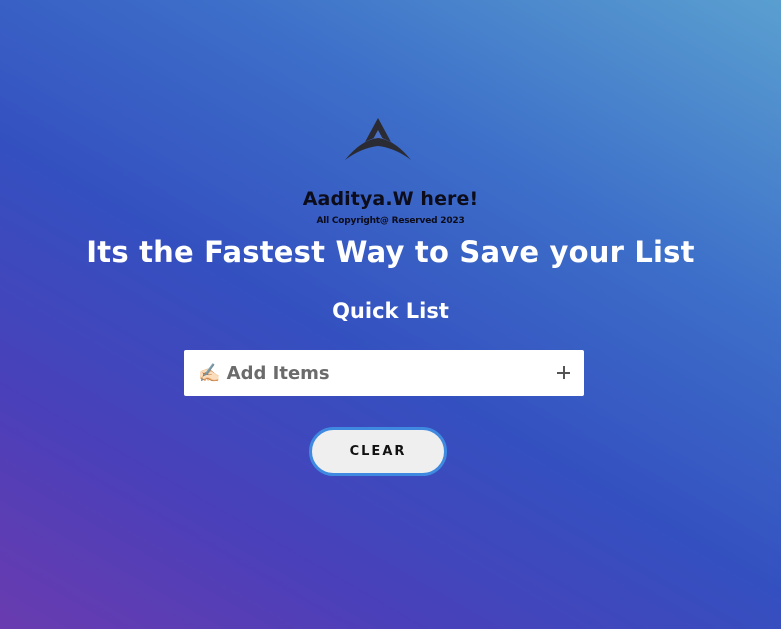 The image size is (781, 629). Describe the element at coordinates (378, 451) in the screenshot. I see `clear-button: CLEAR` at that location.